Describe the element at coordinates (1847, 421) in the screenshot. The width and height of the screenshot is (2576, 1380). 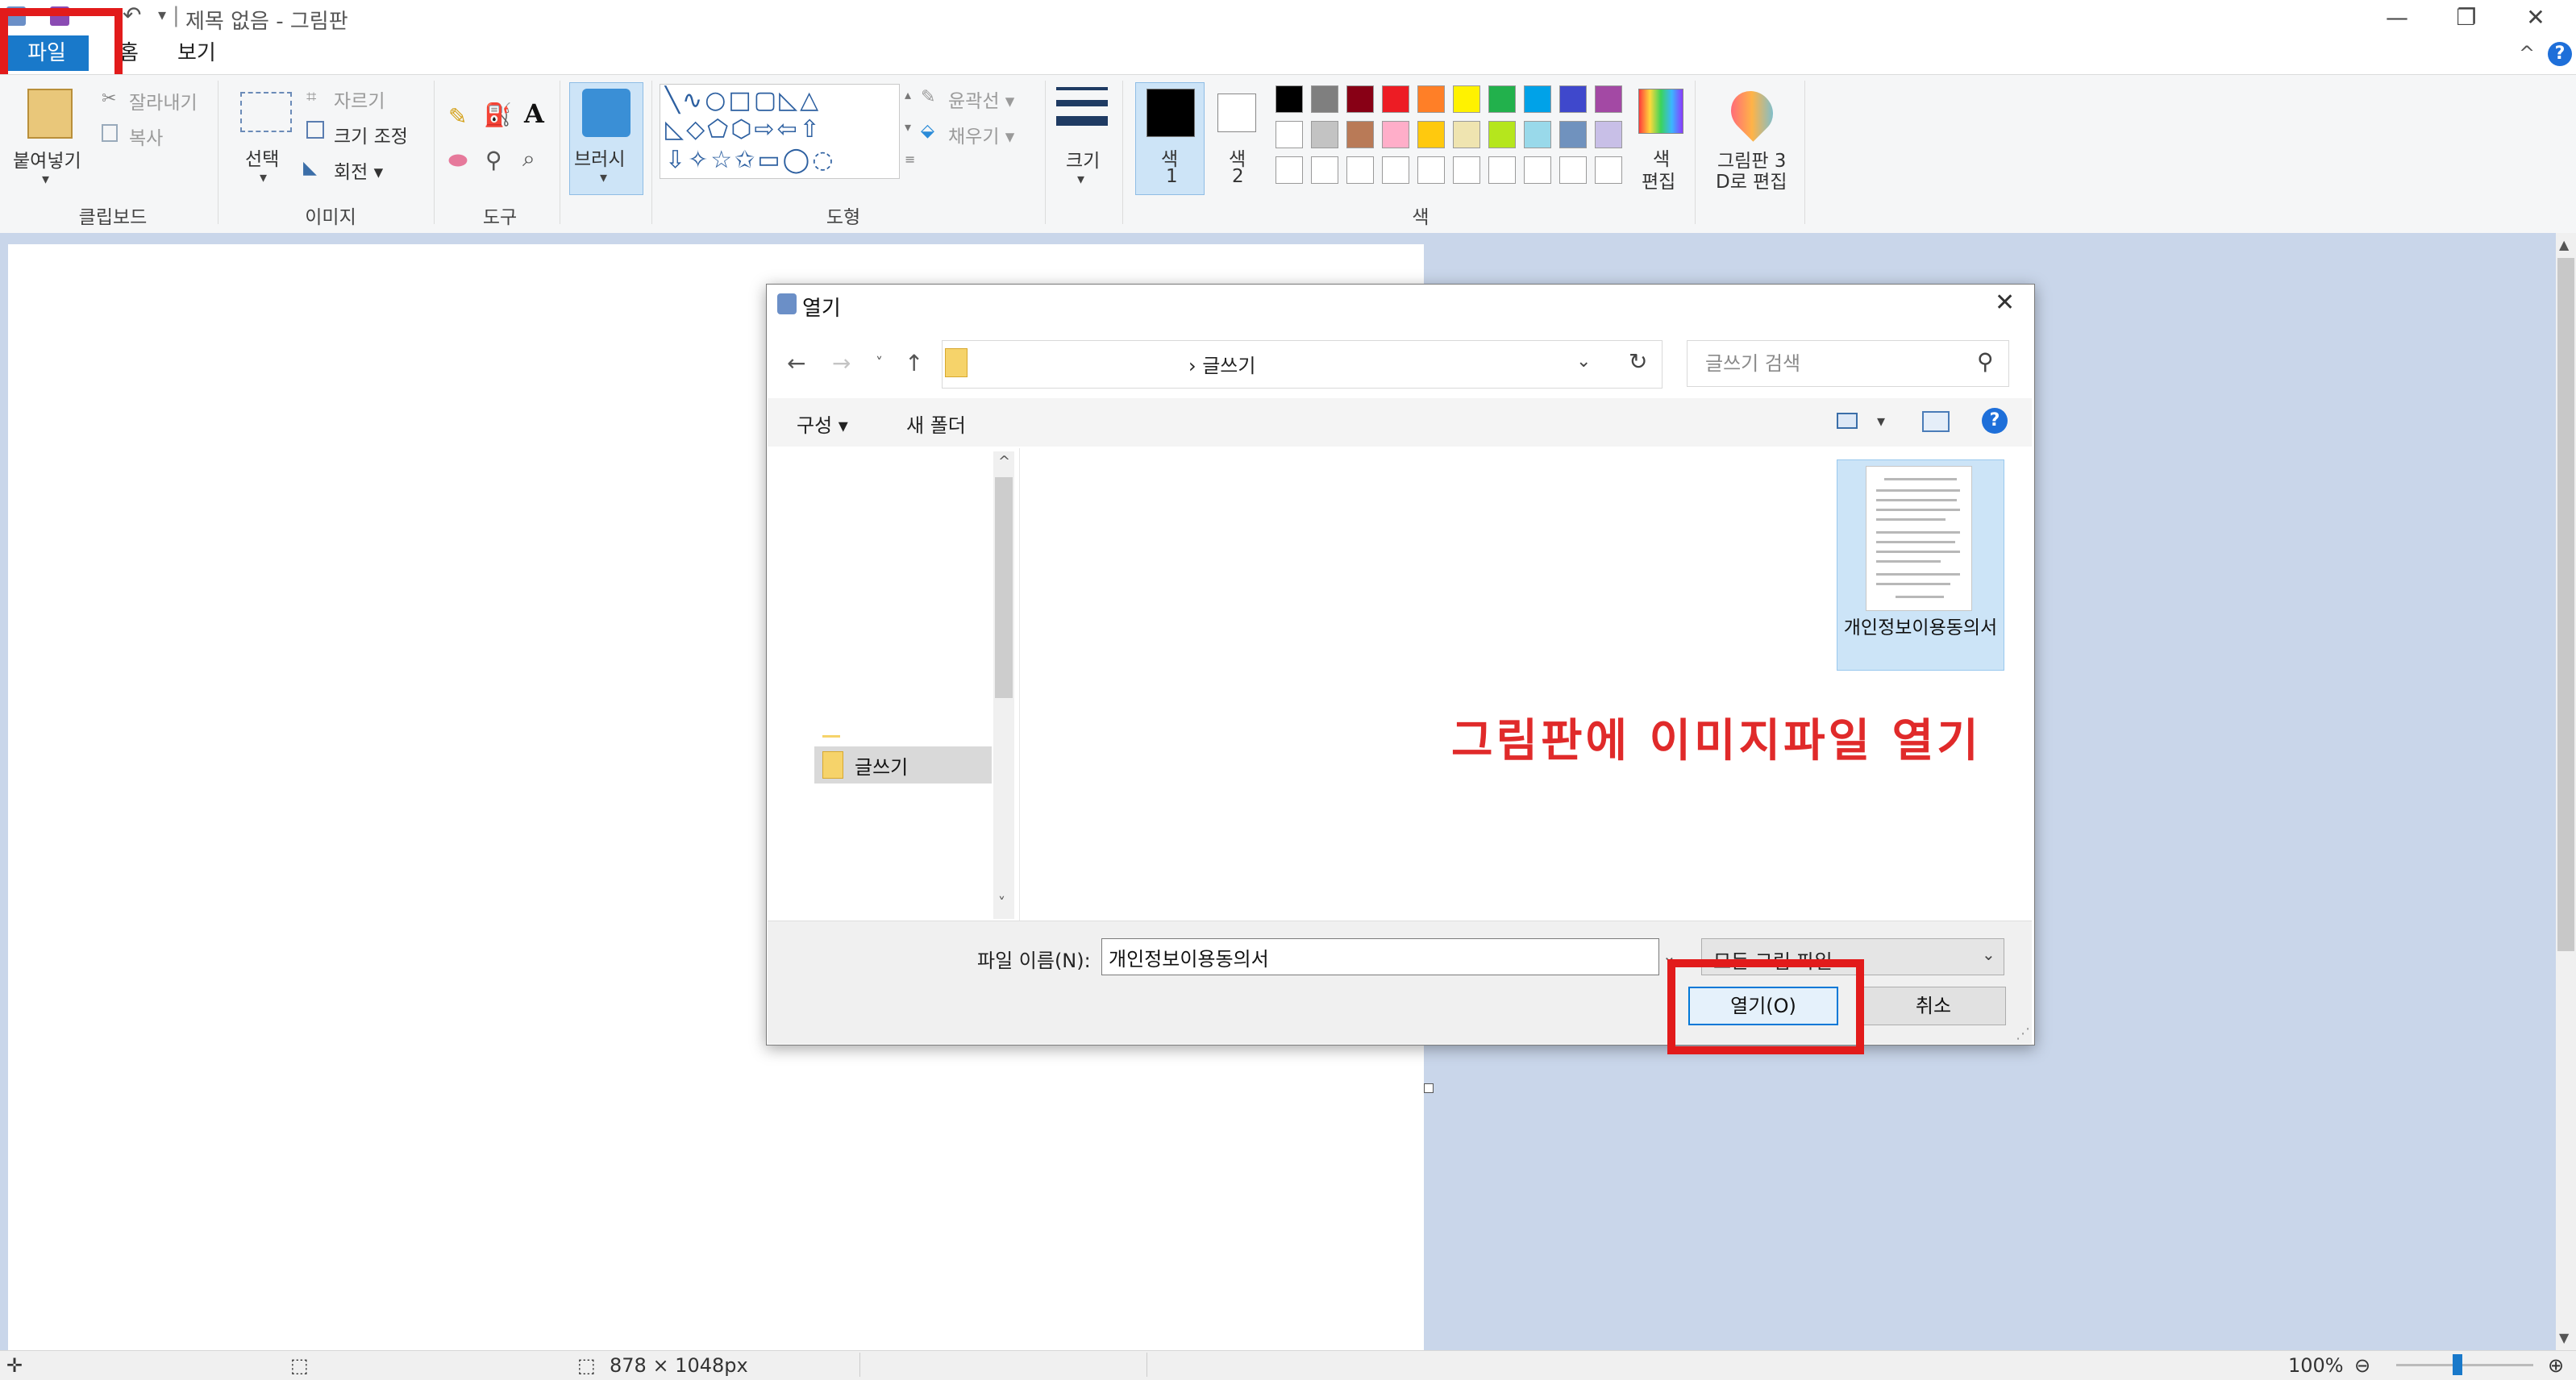
I see `view-options-icon` at that location.